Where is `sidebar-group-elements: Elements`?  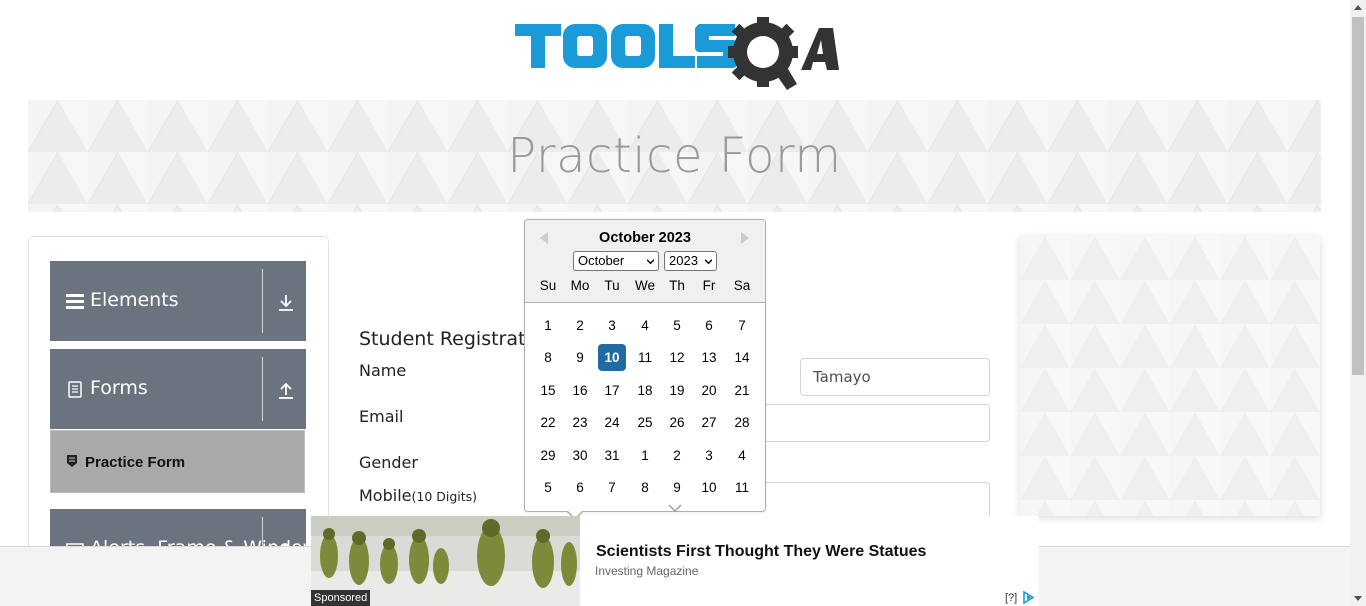 sidebar-group-elements: Elements is located at coordinates (178, 301).